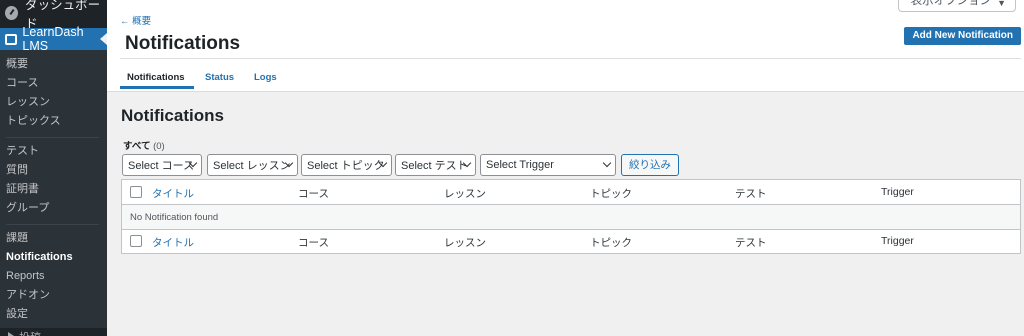 The height and width of the screenshot is (336, 1024). I want to click on select-value: Select Trigger, so click(520, 165).